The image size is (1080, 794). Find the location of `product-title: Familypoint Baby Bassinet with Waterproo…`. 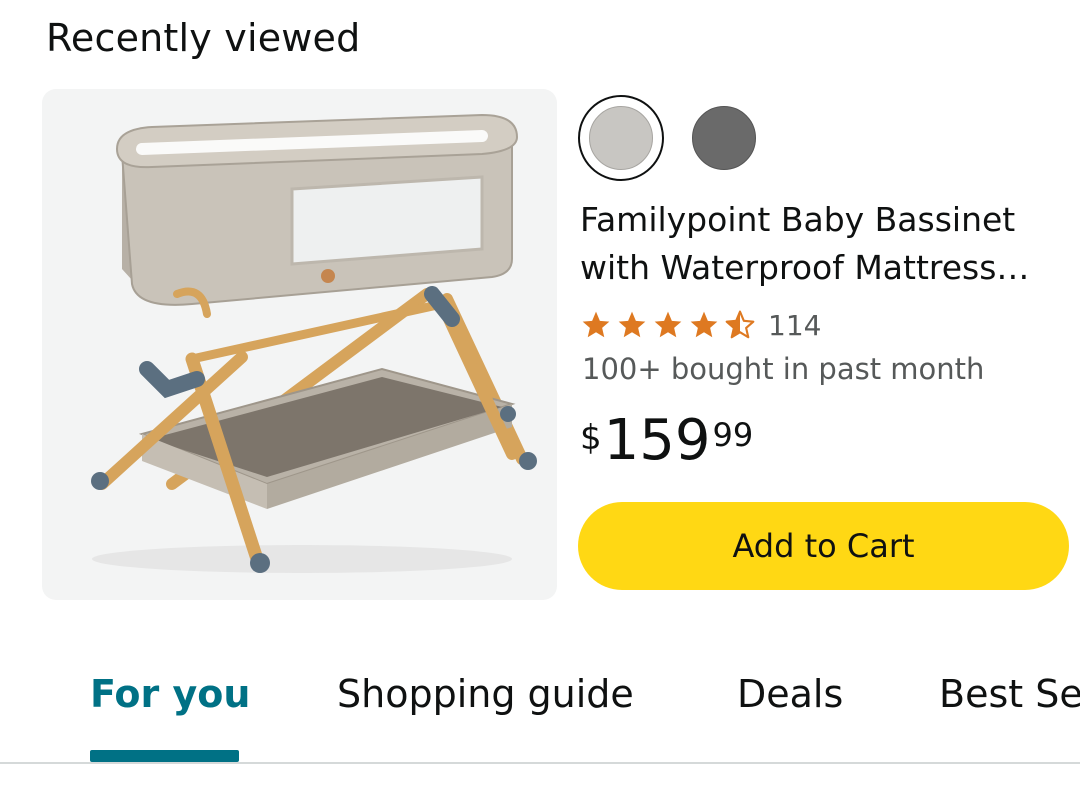

product-title: Familypoint Baby Bassinet with Waterproo… is located at coordinates (815, 244).